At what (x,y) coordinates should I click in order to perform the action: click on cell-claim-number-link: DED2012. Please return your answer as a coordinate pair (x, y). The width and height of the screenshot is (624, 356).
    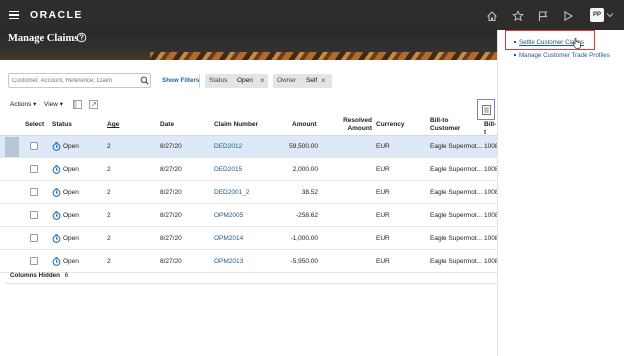
    Looking at the image, I should click on (228, 146).